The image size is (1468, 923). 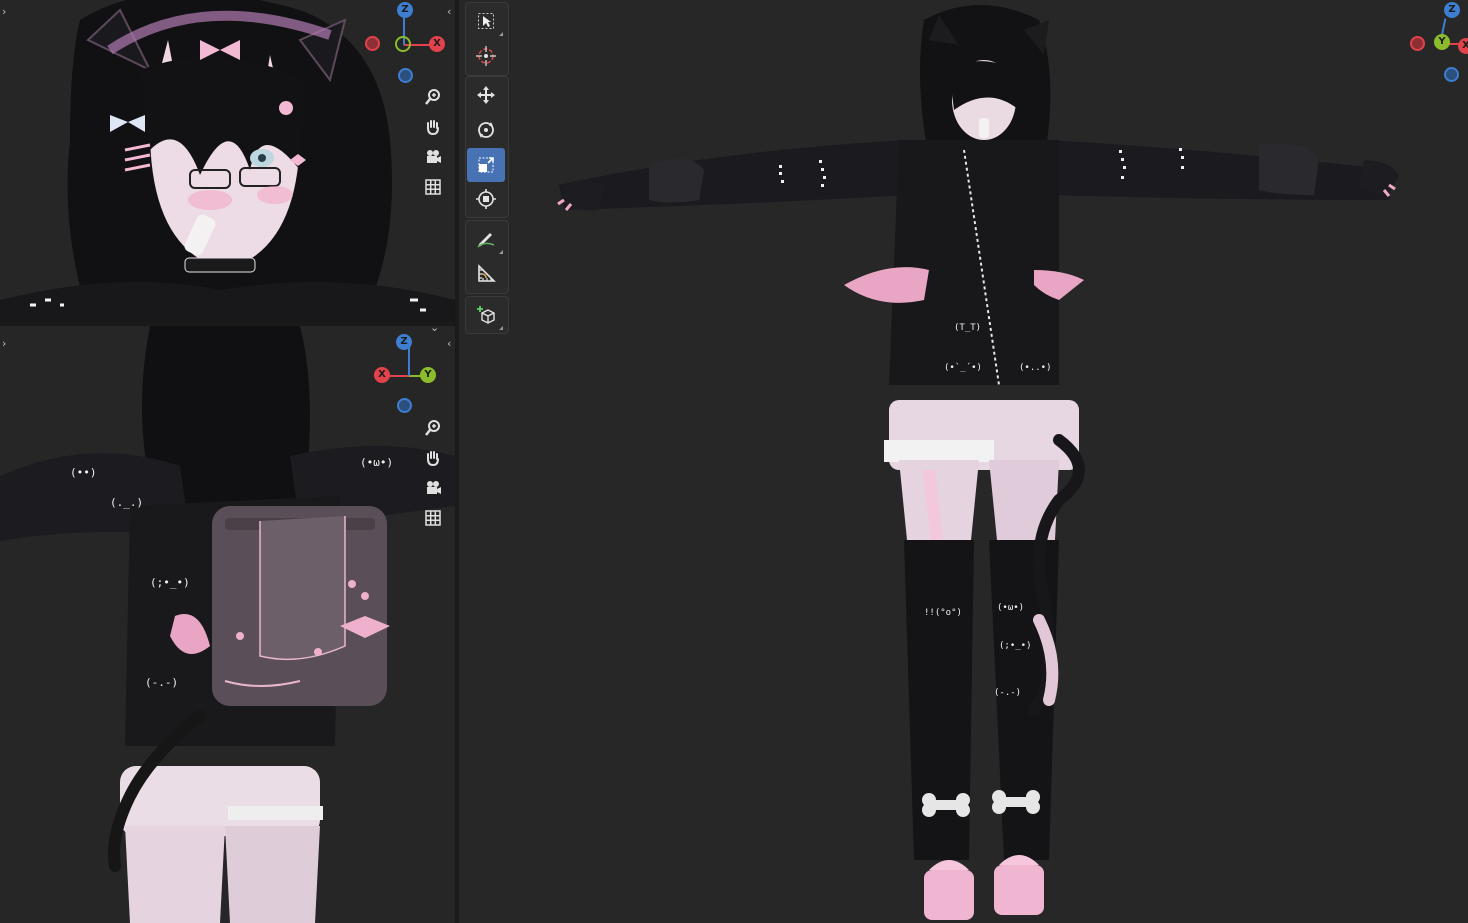 I want to click on stocking-text-1: !!(°o°), so click(x=943, y=613).